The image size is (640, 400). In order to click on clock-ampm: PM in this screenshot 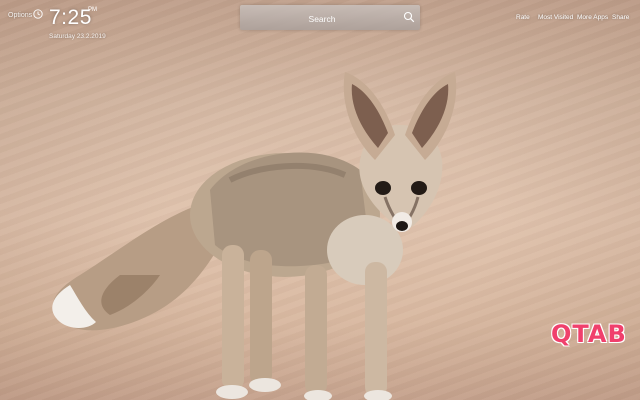, I will do `click(92, 10)`.